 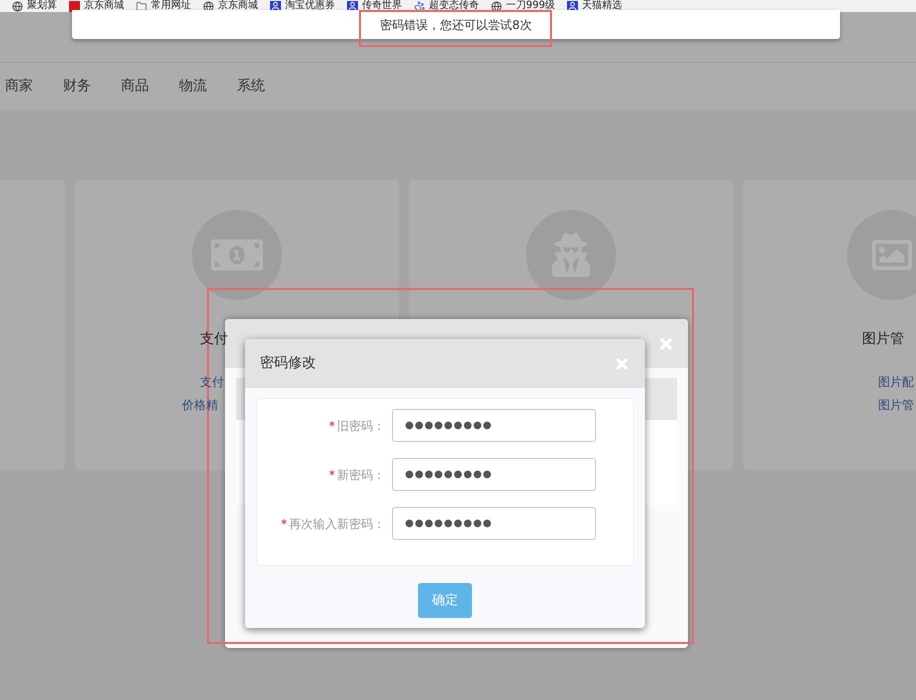 I want to click on field-label: 旧密码：, so click(x=361, y=426).